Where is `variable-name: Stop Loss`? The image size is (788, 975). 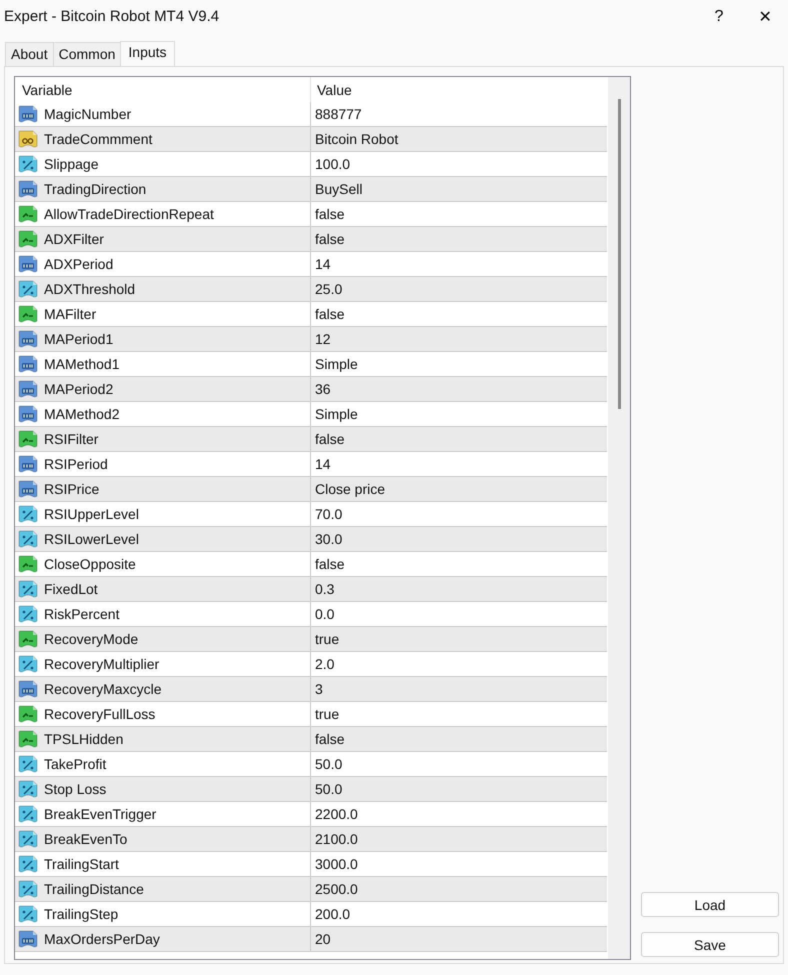 variable-name: Stop Loss is located at coordinates (75, 789).